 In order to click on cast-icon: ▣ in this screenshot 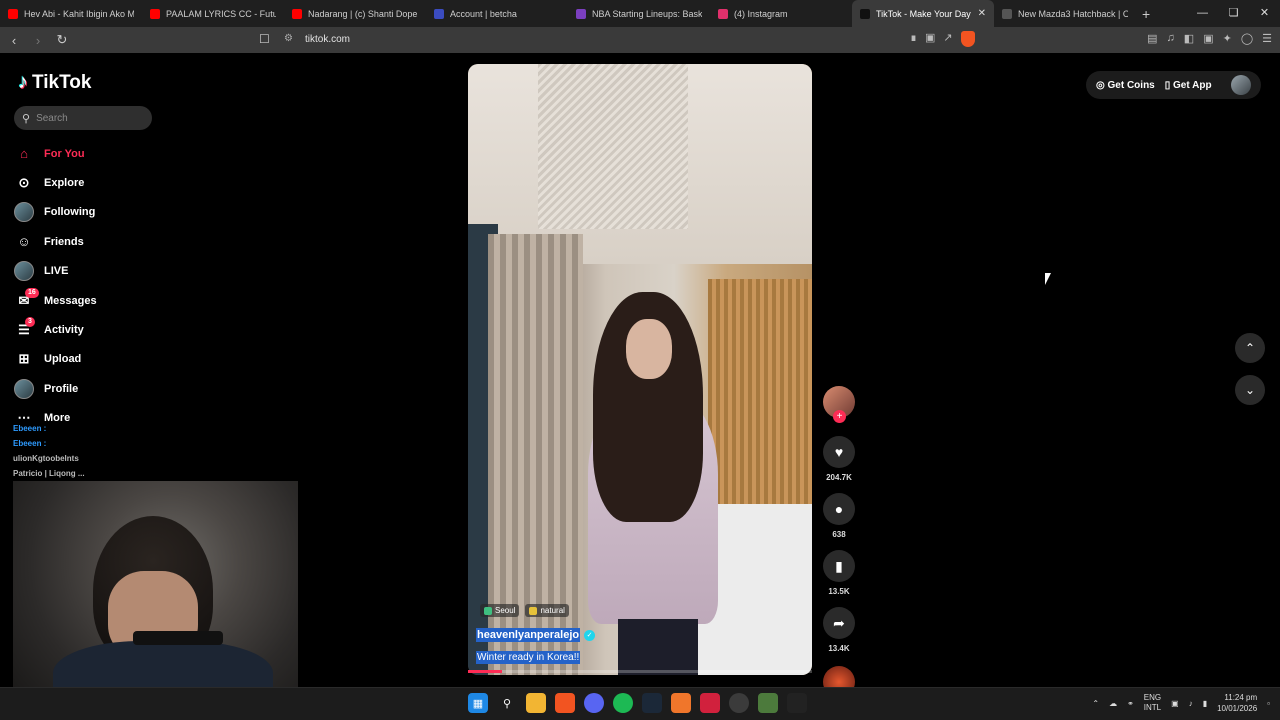, I will do `click(930, 39)`.